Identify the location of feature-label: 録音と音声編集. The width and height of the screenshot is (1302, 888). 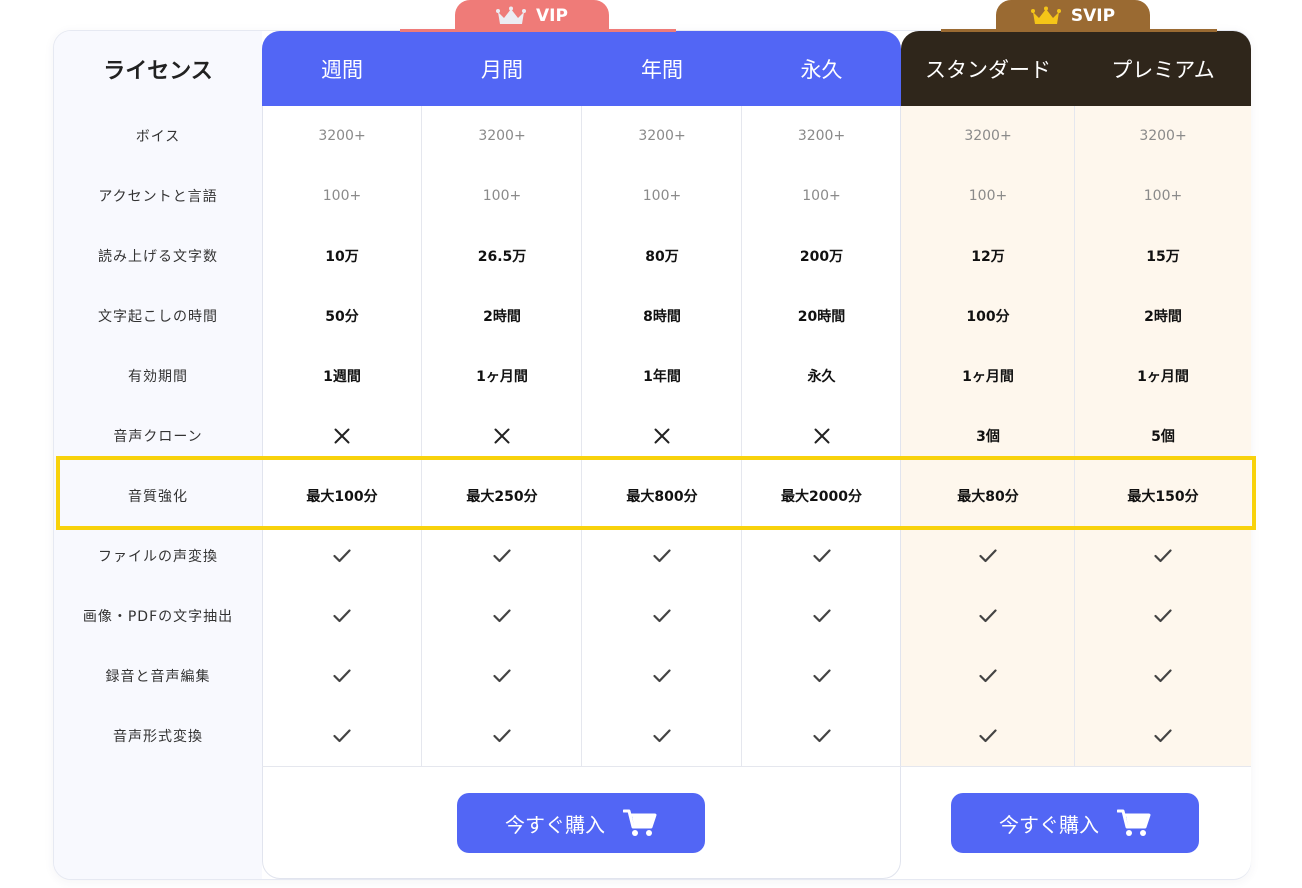
(158, 677).